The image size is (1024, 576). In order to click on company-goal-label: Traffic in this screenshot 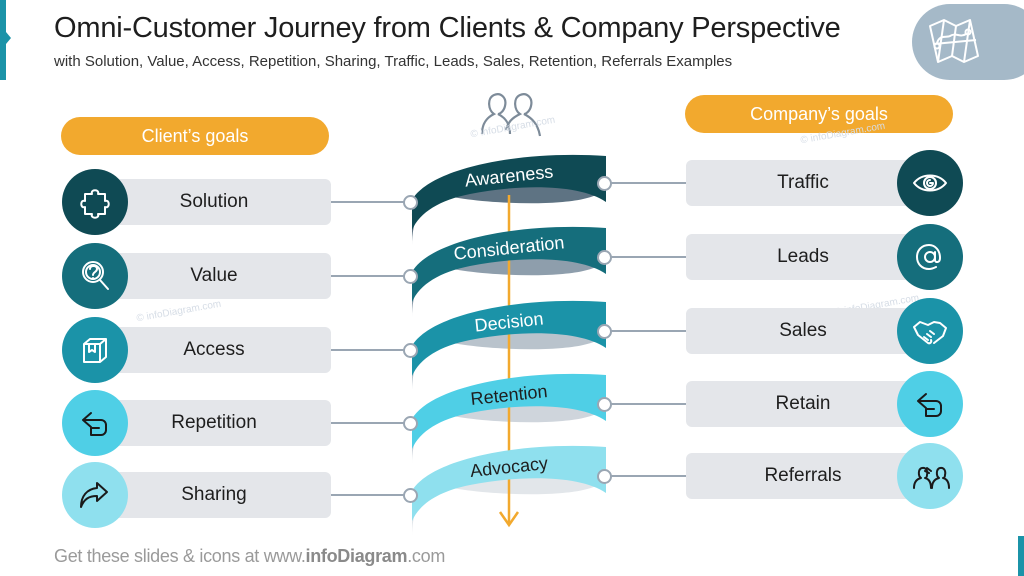, I will do `click(803, 182)`.